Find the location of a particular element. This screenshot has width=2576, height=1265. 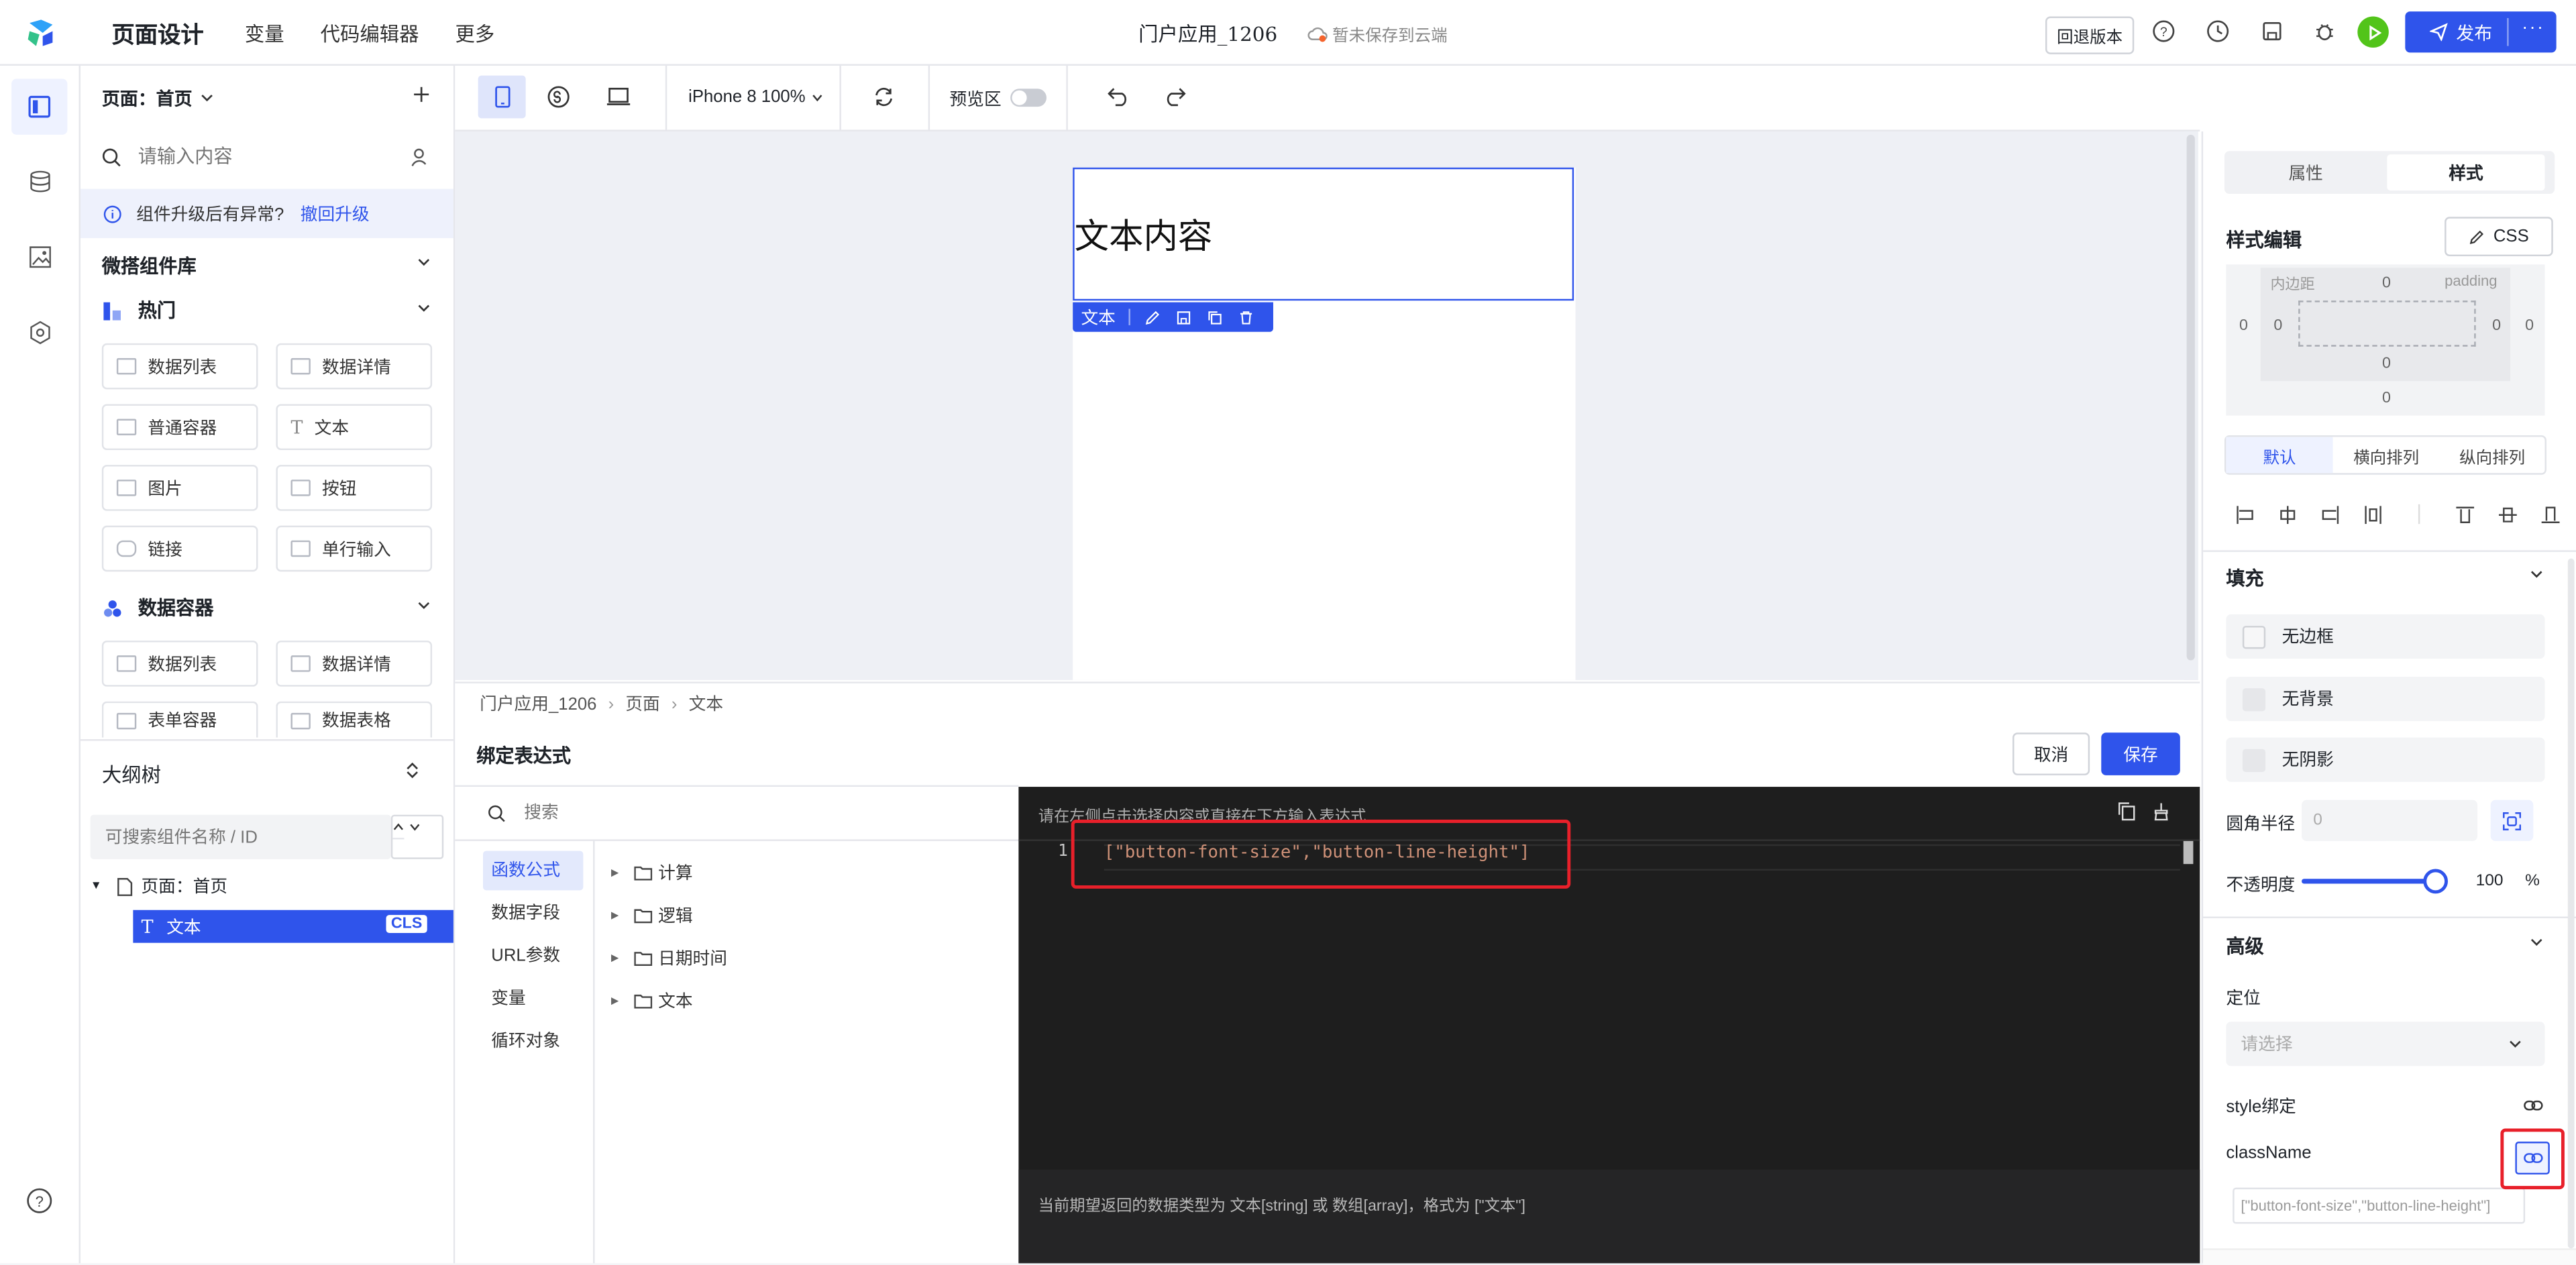

tab-styles: 样式 is located at coordinates (2466, 172).